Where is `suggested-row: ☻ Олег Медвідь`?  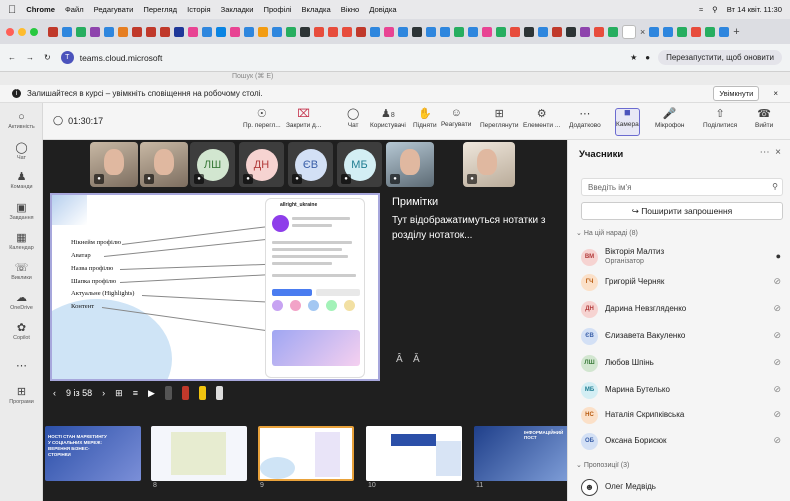 suggested-row: ☻ Олег Медвідь is located at coordinates (681, 487).